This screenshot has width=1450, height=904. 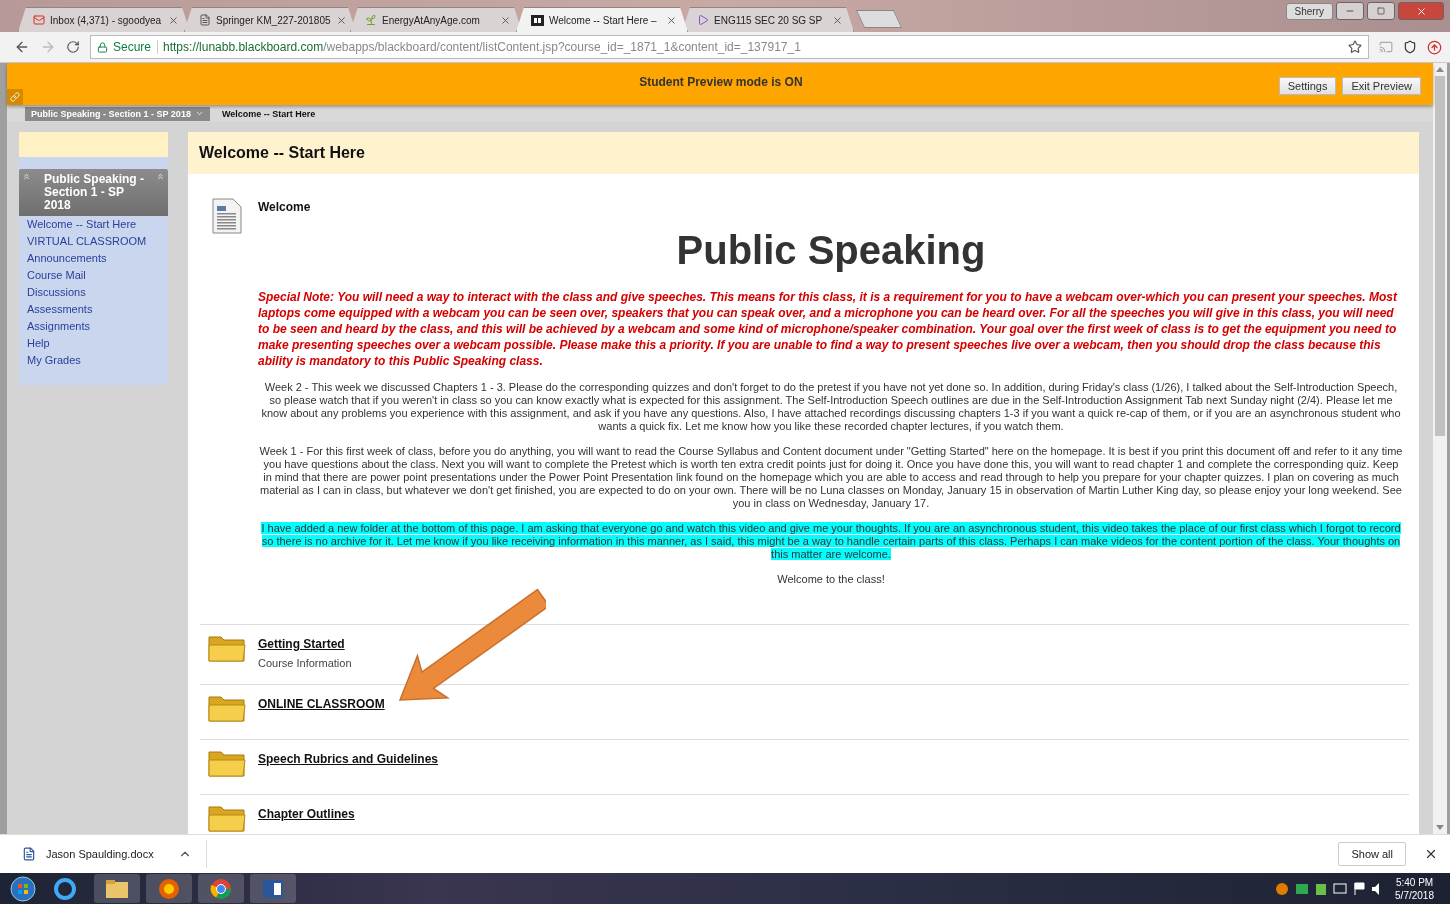 What do you see at coordinates (831, 407) in the screenshot?
I see `paragraph: Week 2 - This week we discussed Chapters 1 - 3. Please do the corresponding quizzes and don't forget to do the pretest if you have not yet done so. In addition, during Friday's class (1/26), I talked about the Self-Introduction Speech, so please watch that if you weren't in class so you can know exactly what is expected for this assignment. The Self-Introduction Speech outlines are due in the Self-Introduction Assignment Tab next Sunday night (2/4). Please let me know about any problems you experience with this assignment, and ask if you have any questions. Also, I have attached recordings discussing chapters 1-3 if you want a quick re-cap of them, or if you are an asynchronous student who wants a quick fix. Let me know how you like these recorded chapter lectures, if you watch them.` at bounding box center [831, 407].